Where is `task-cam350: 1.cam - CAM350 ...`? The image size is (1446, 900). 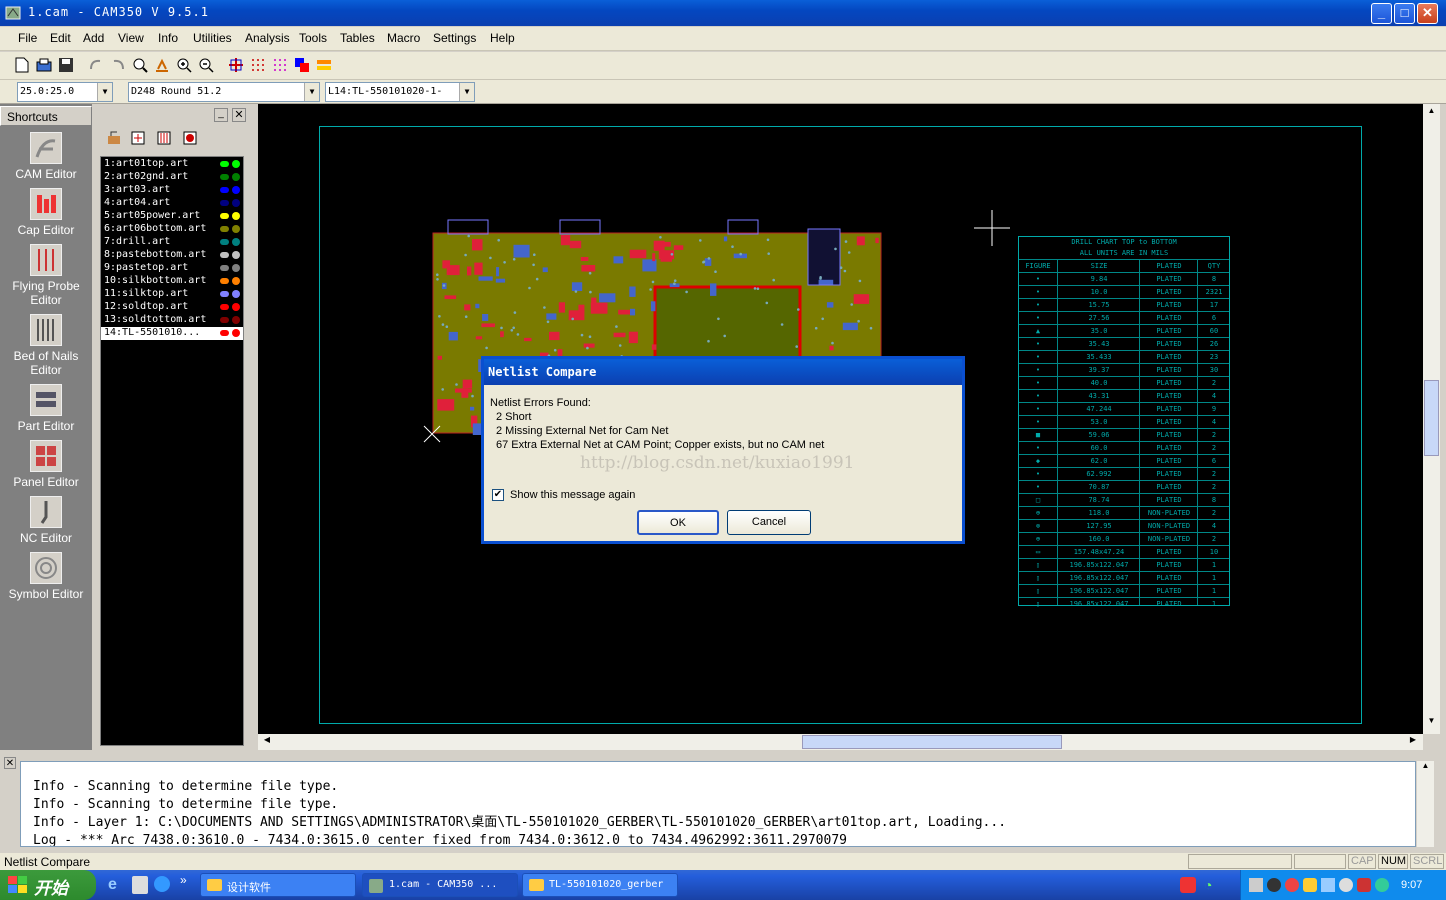
task-cam350: 1.cam - CAM350 ... is located at coordinates (440, 885).